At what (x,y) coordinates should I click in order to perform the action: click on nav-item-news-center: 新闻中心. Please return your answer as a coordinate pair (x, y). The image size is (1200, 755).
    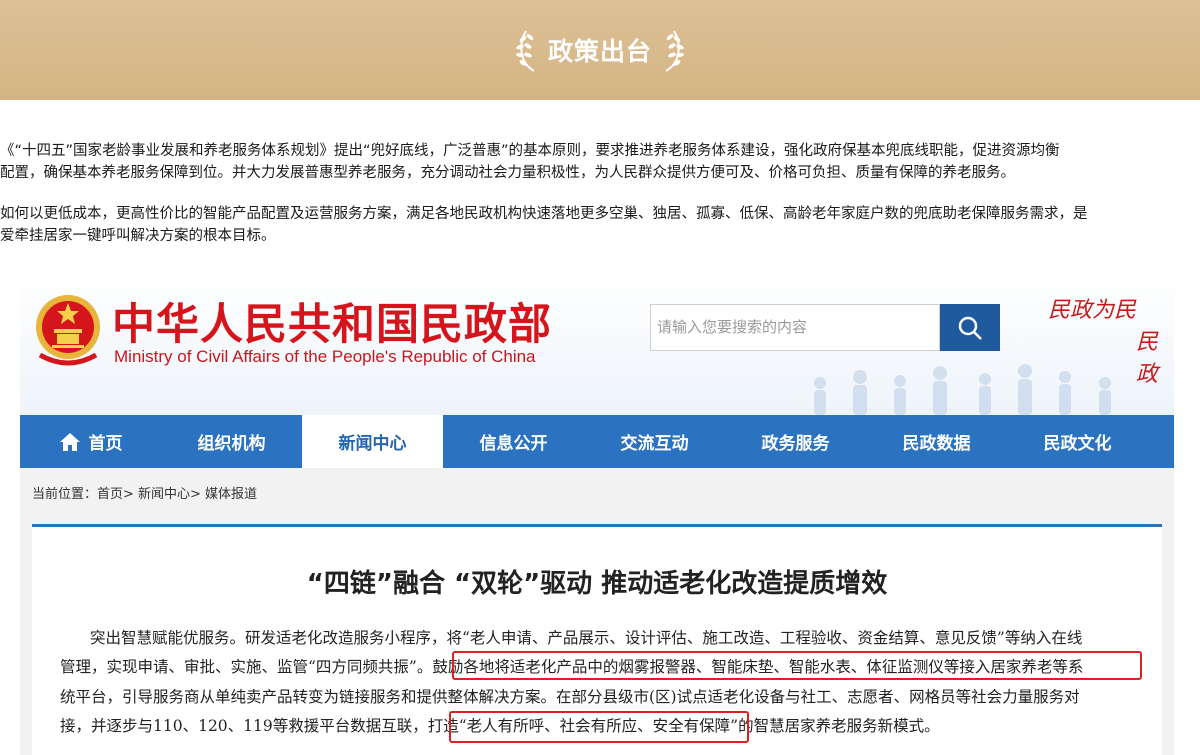
    Looking at the image, I should click on (372, 441).